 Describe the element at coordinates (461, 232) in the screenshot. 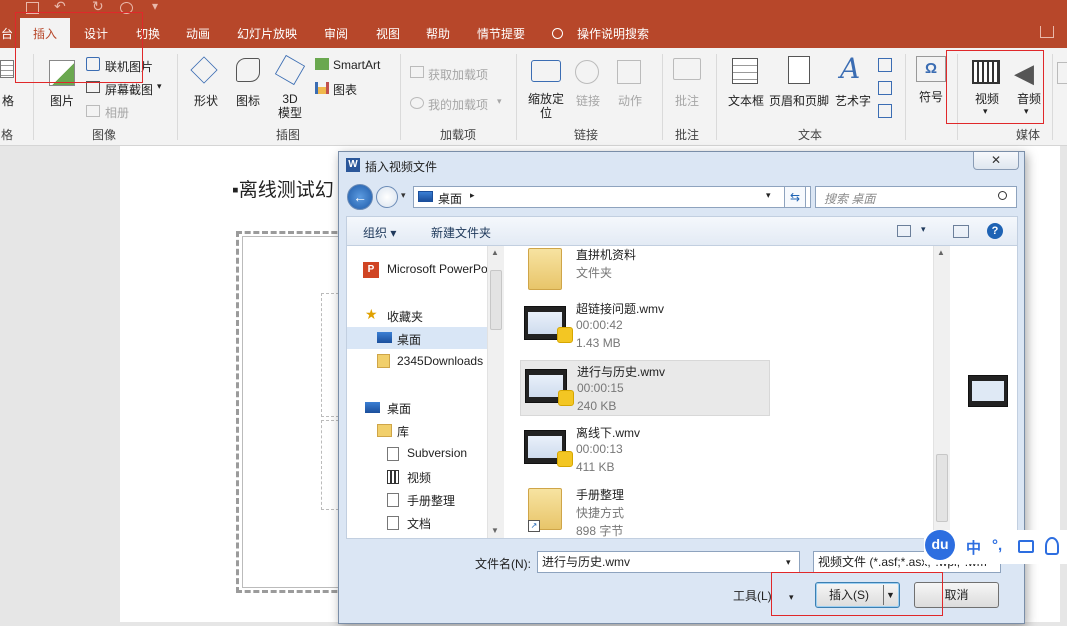

I see `new-folder-button: 新建文件夹` at that location.